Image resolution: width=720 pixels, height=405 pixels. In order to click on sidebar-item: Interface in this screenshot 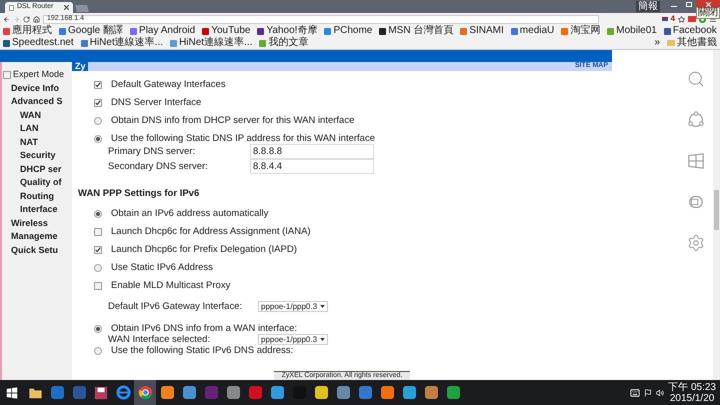, I will do `click(37, 209)`.